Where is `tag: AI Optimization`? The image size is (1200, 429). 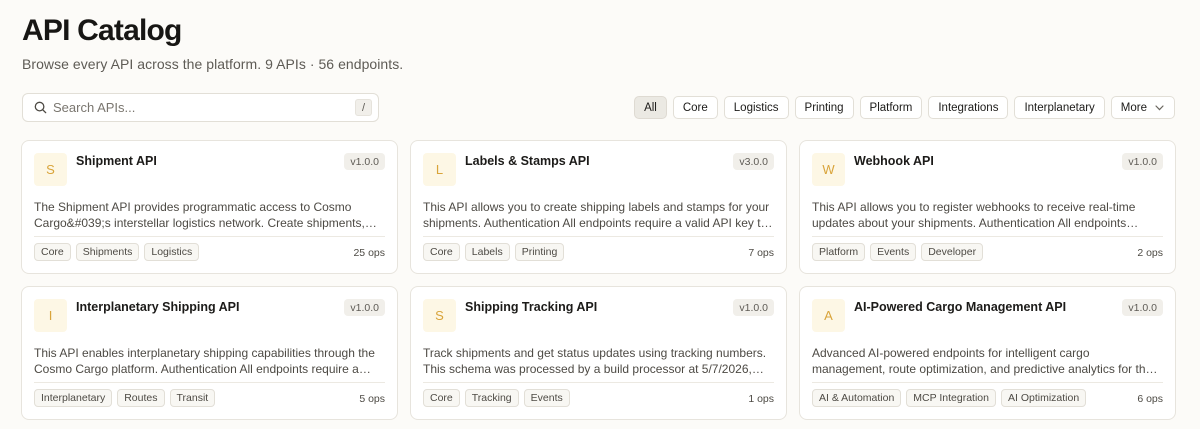
tag: AI Optimization is located at coordinates (1043, 398).